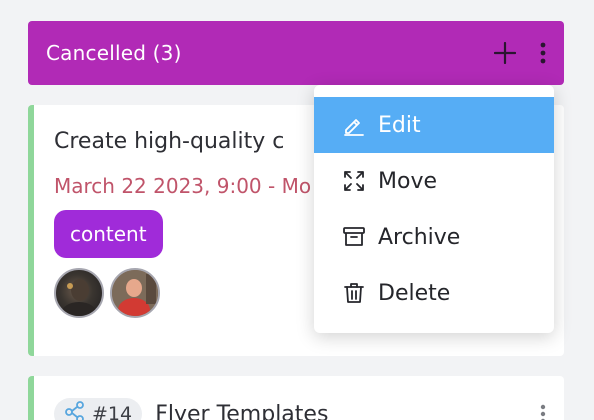 This screenshot has width=594, height=420. Describe the element at coordinates (505, 53) in the screenshot. I see `plus-icon` at that location.